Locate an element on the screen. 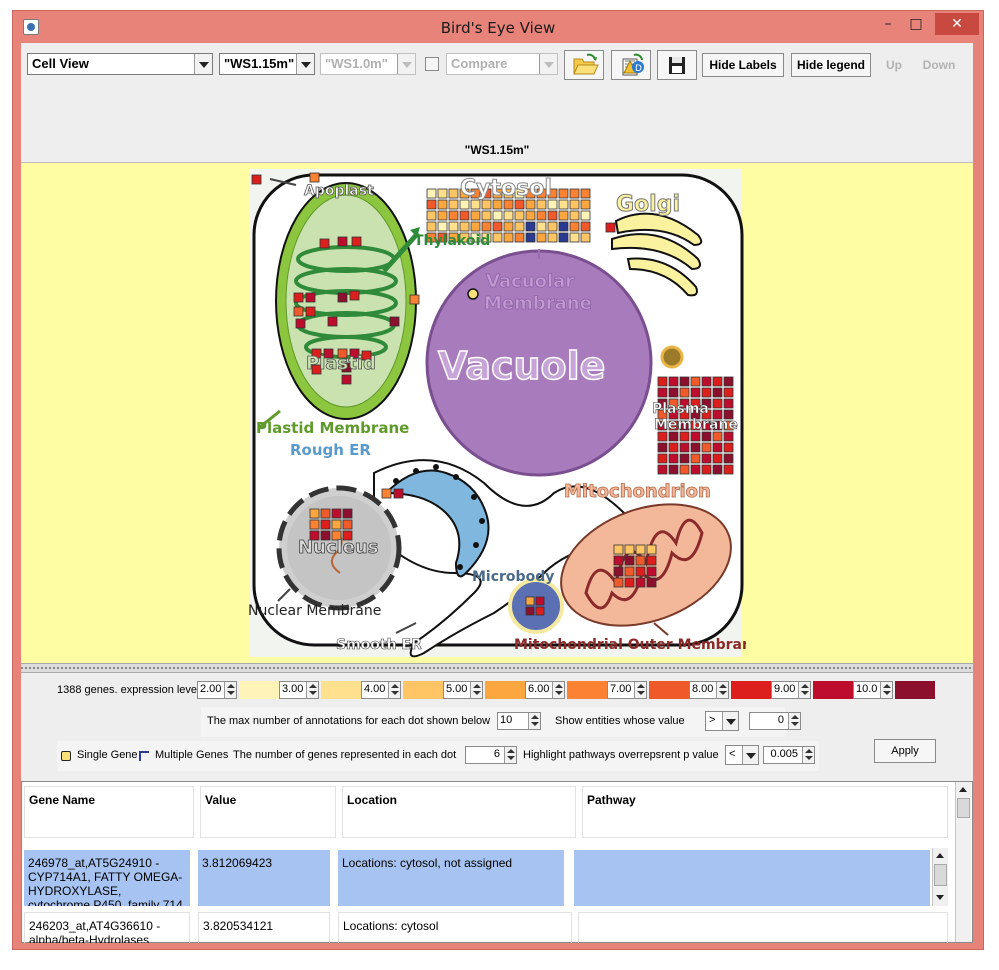  highlight-spinner: 0.005 is located at coordinates (789, 755).